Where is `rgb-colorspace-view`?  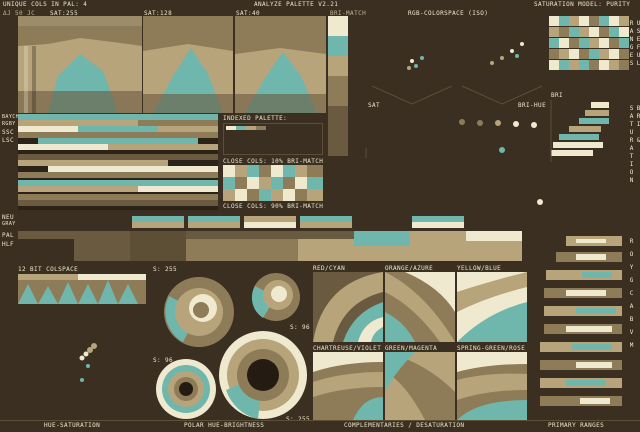 rgb-colorspace-view is located at coordinates (448, 113).